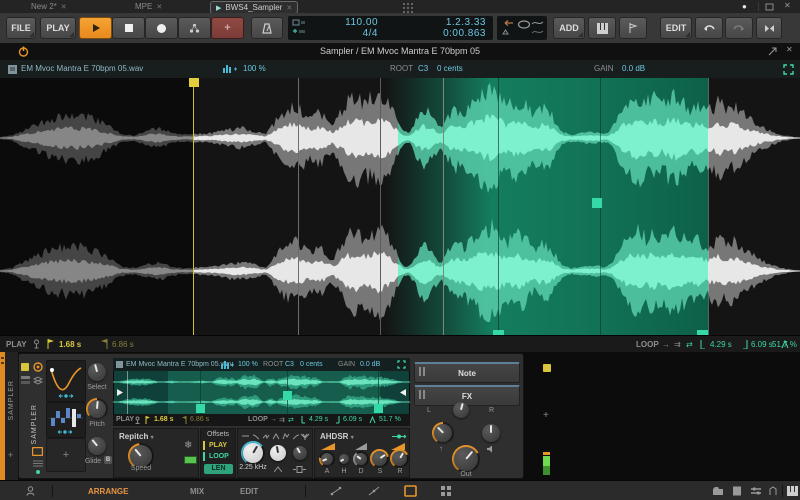 The height and width of the screenshot is (500, 800). Describe the element at coordinates (66, 420) in the screenshot. I see `modulator-steps-tile` at that location.